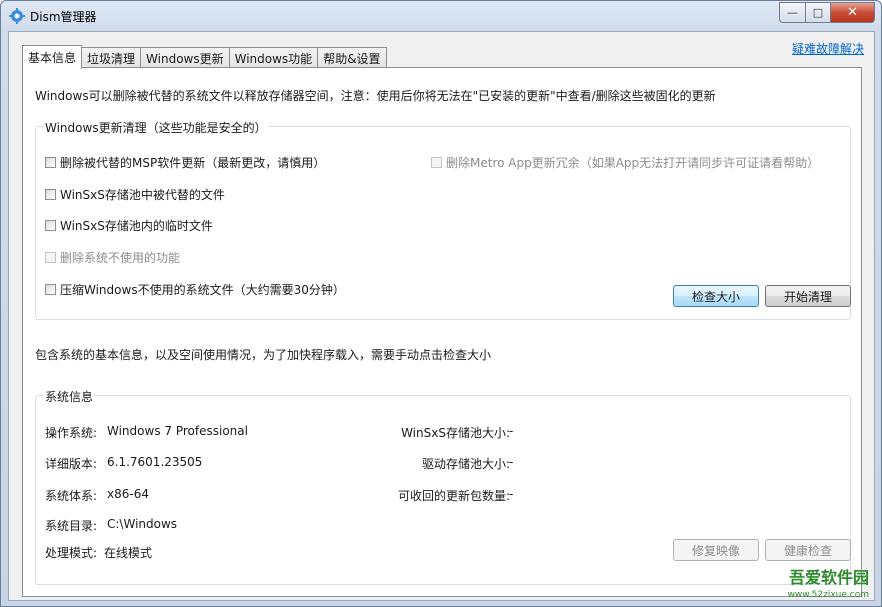  Describe the element at coordinates (136, 226) in the screenshot. I see `option-label: WinSxS存储池内的临时文件` at that location.